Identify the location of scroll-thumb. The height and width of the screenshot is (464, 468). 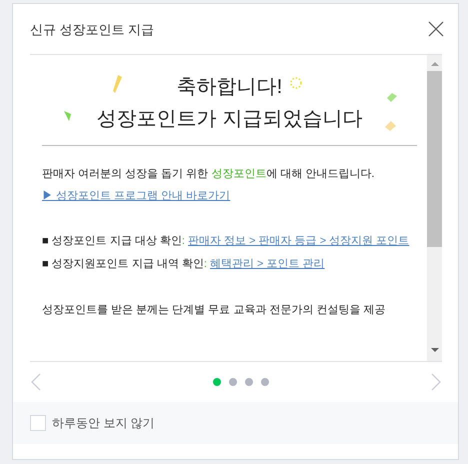
(434, 159).